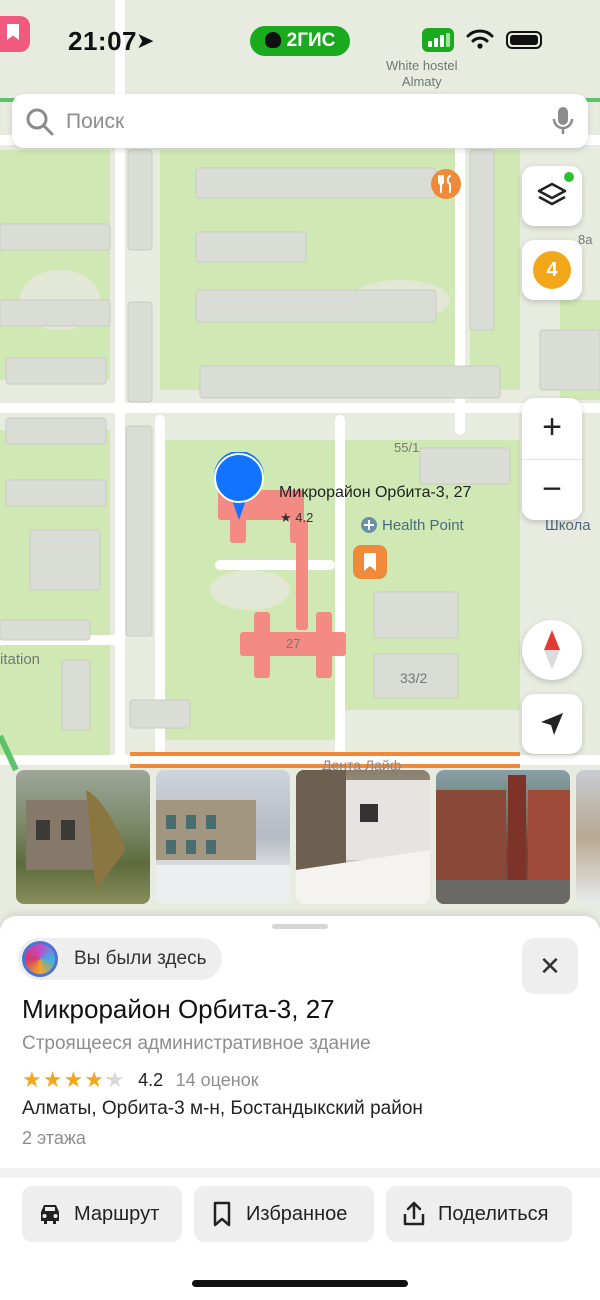  I want to click on search-bar, so click(300, 121).